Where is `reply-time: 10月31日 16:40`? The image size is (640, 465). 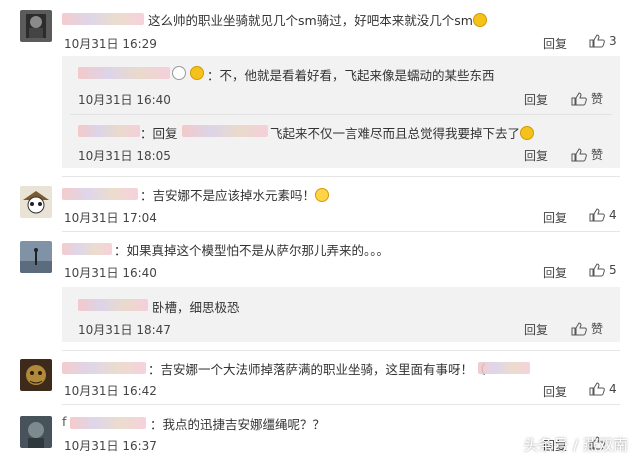
reply-time: 10月31日 16:40 is located at coordinates (124, 100).